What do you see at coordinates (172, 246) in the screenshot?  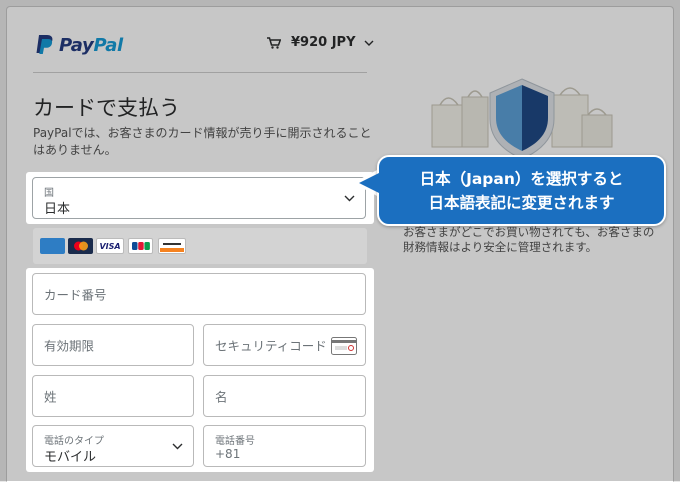 I see `discover-card-icon` at bounding box center [172, 246].